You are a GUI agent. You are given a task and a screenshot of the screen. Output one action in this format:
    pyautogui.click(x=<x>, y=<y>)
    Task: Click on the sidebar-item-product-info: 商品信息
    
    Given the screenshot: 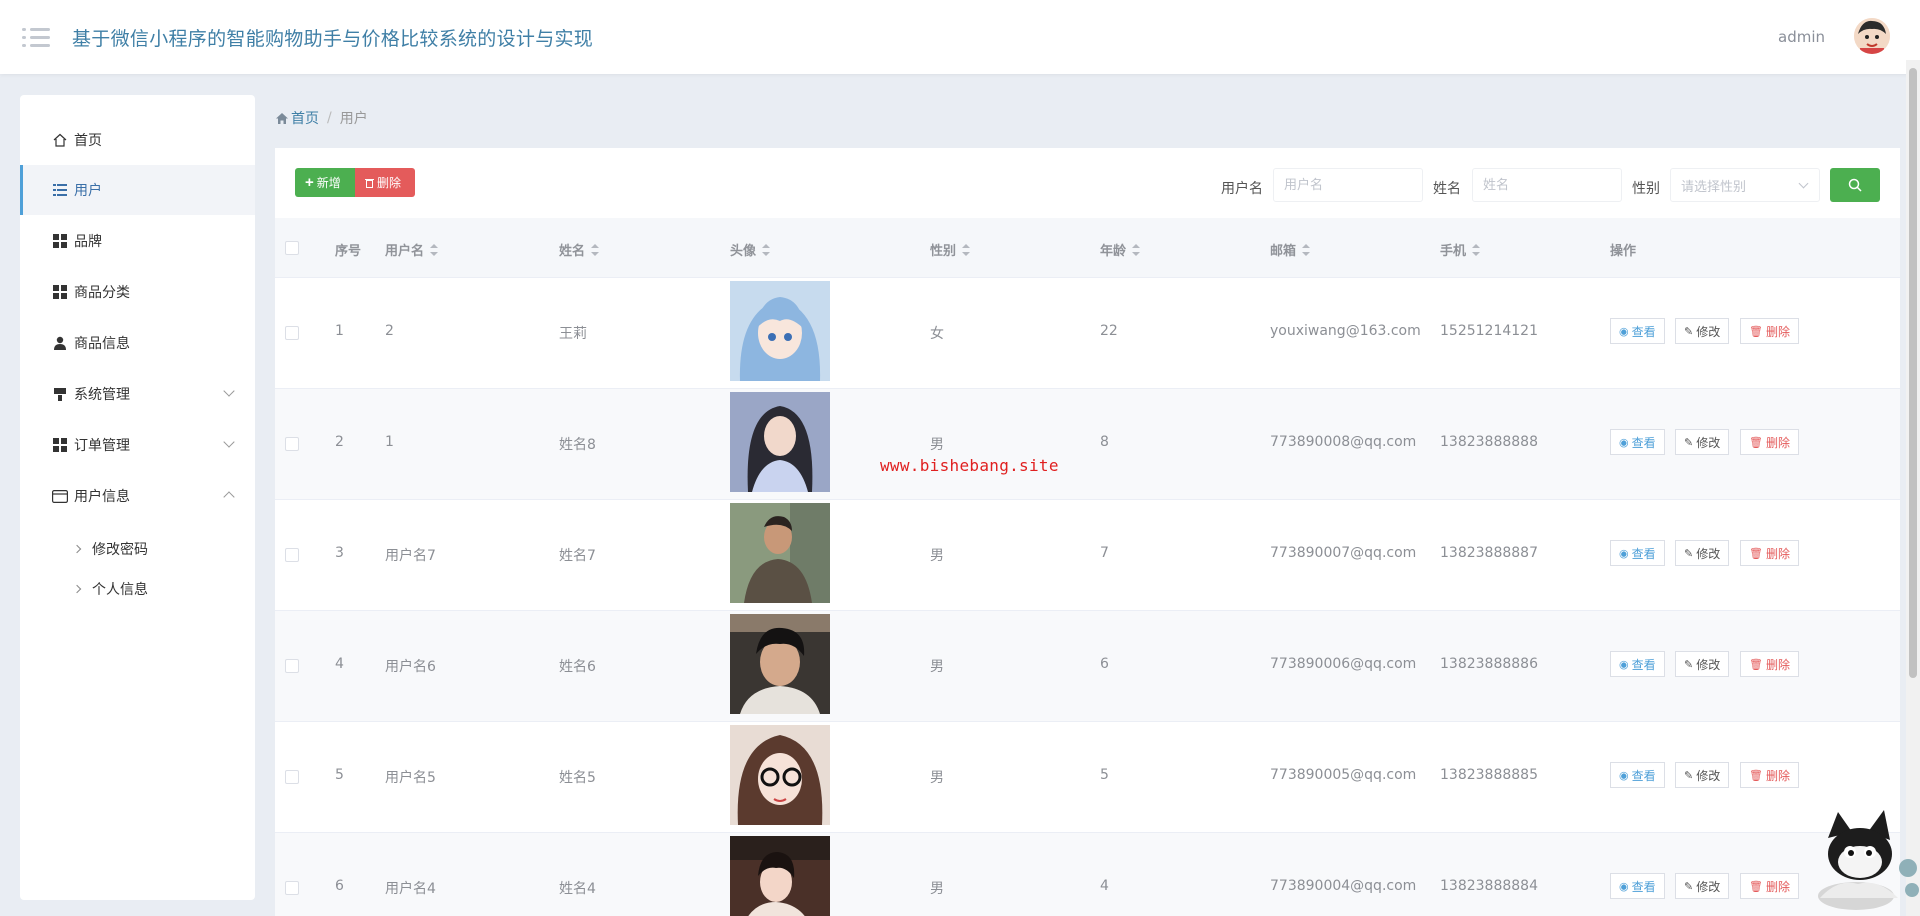 What is the action you would take?
    pyautogui.click(x=137, y=343)
    